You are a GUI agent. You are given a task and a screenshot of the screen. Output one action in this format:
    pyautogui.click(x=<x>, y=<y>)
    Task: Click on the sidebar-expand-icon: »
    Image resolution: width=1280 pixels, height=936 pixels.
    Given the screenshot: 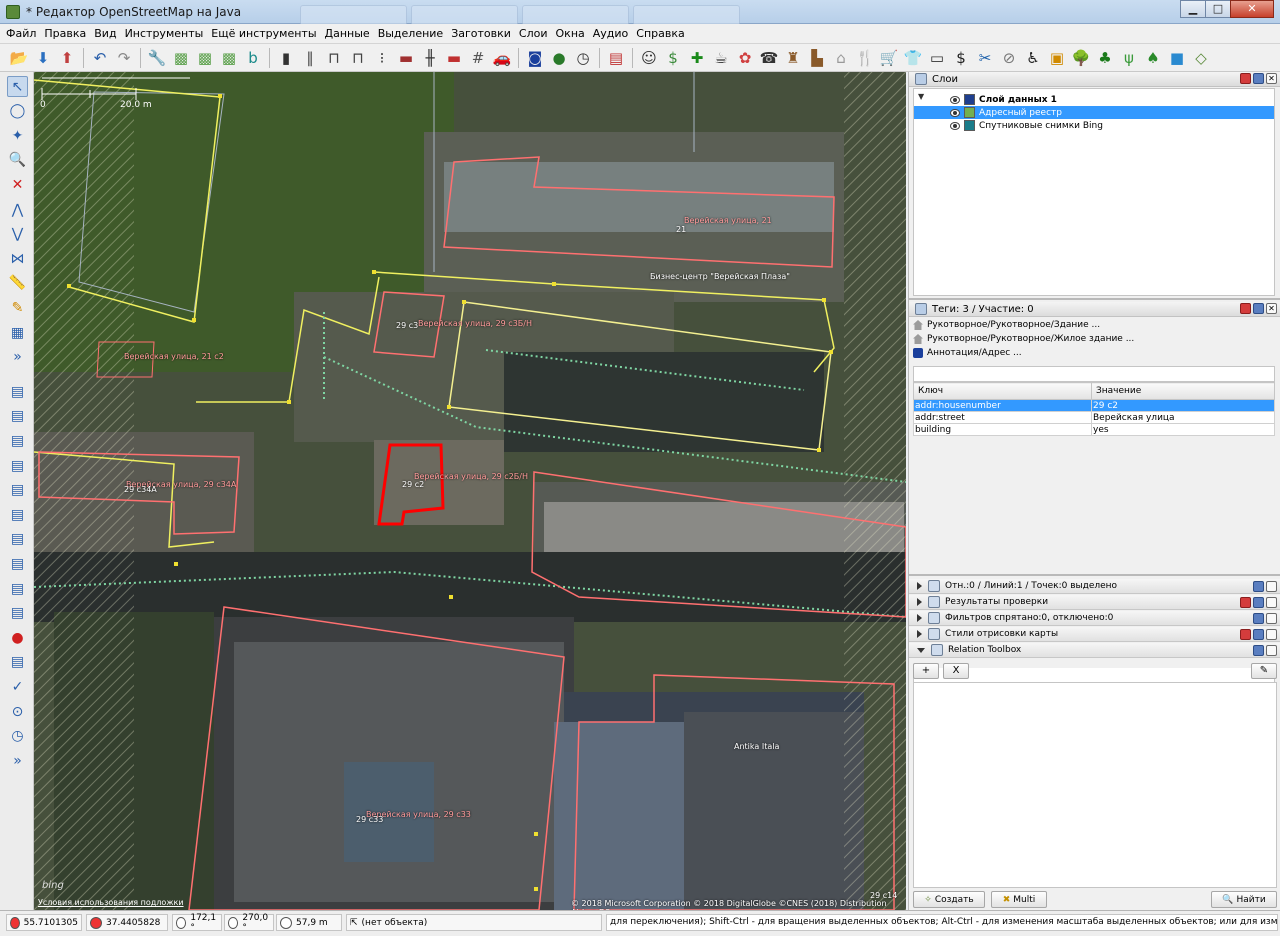 What is the action you would take?
    pyautogui.click(x=17, y=760)
    